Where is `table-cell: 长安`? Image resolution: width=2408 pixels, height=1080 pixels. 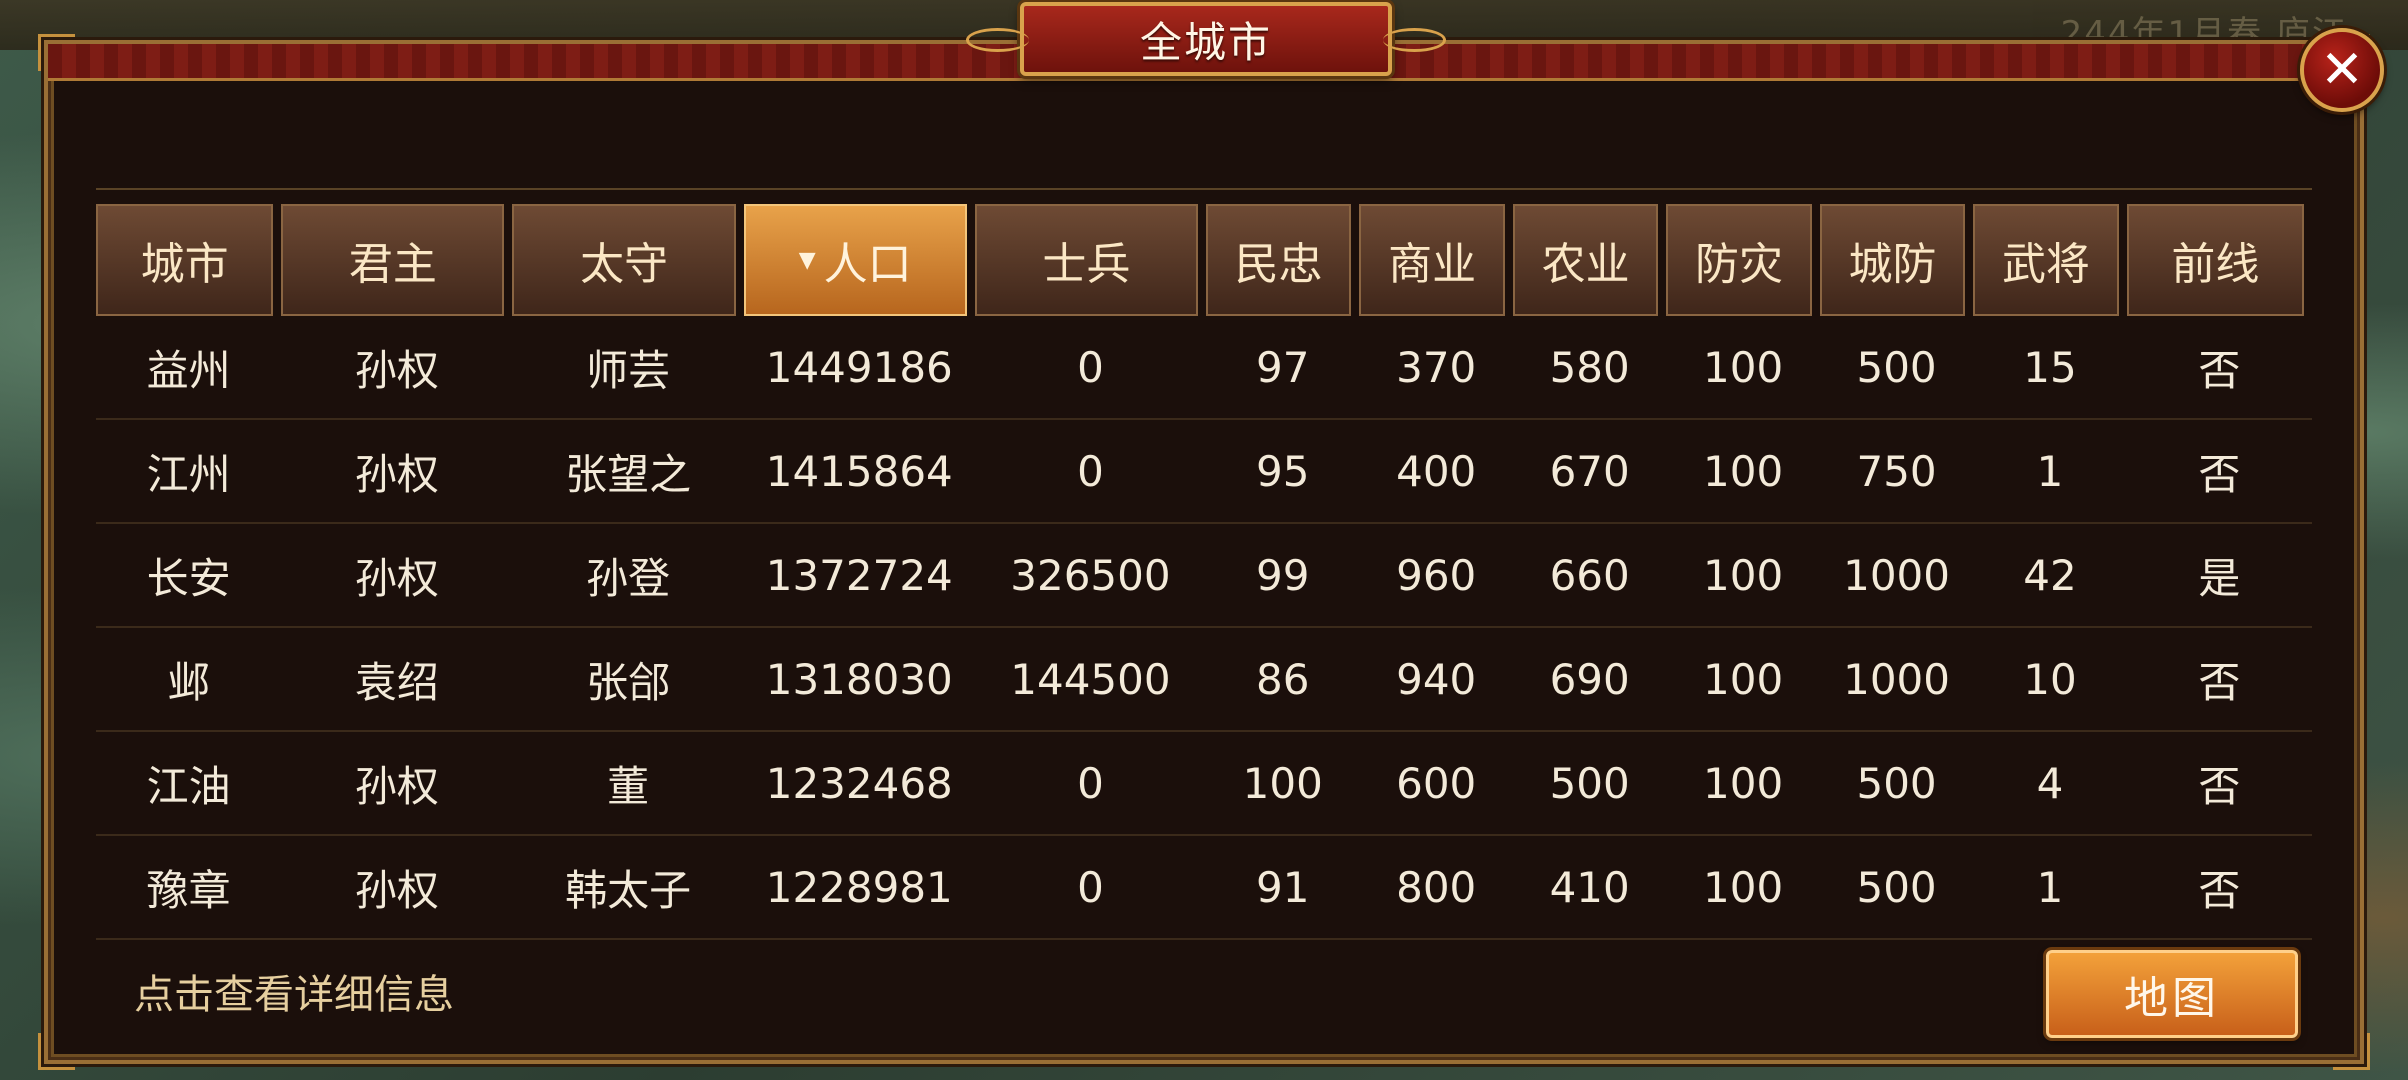 table-cell: 长安 is located at coordinates (188, 578).